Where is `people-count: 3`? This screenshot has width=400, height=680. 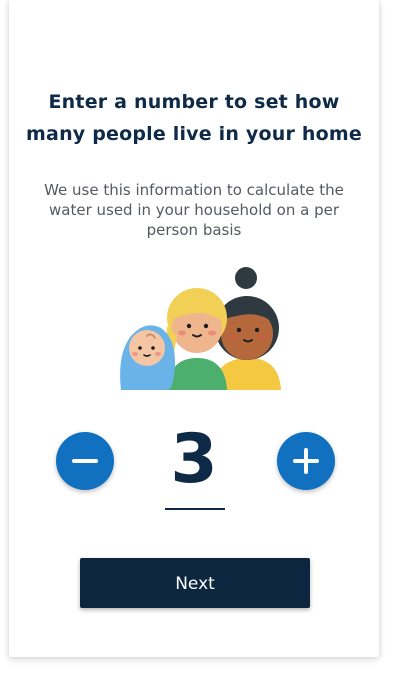 people-count: 3 is located at coordinates (194, 460).